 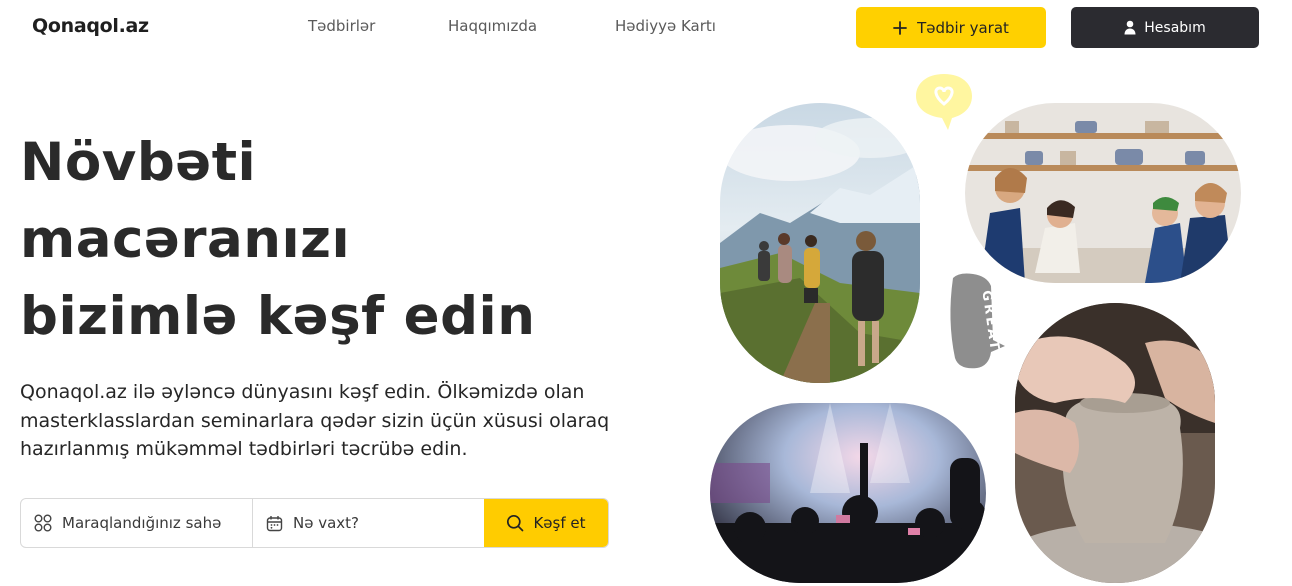 I want to click on hiking-photo, so click(x=820, y=243).